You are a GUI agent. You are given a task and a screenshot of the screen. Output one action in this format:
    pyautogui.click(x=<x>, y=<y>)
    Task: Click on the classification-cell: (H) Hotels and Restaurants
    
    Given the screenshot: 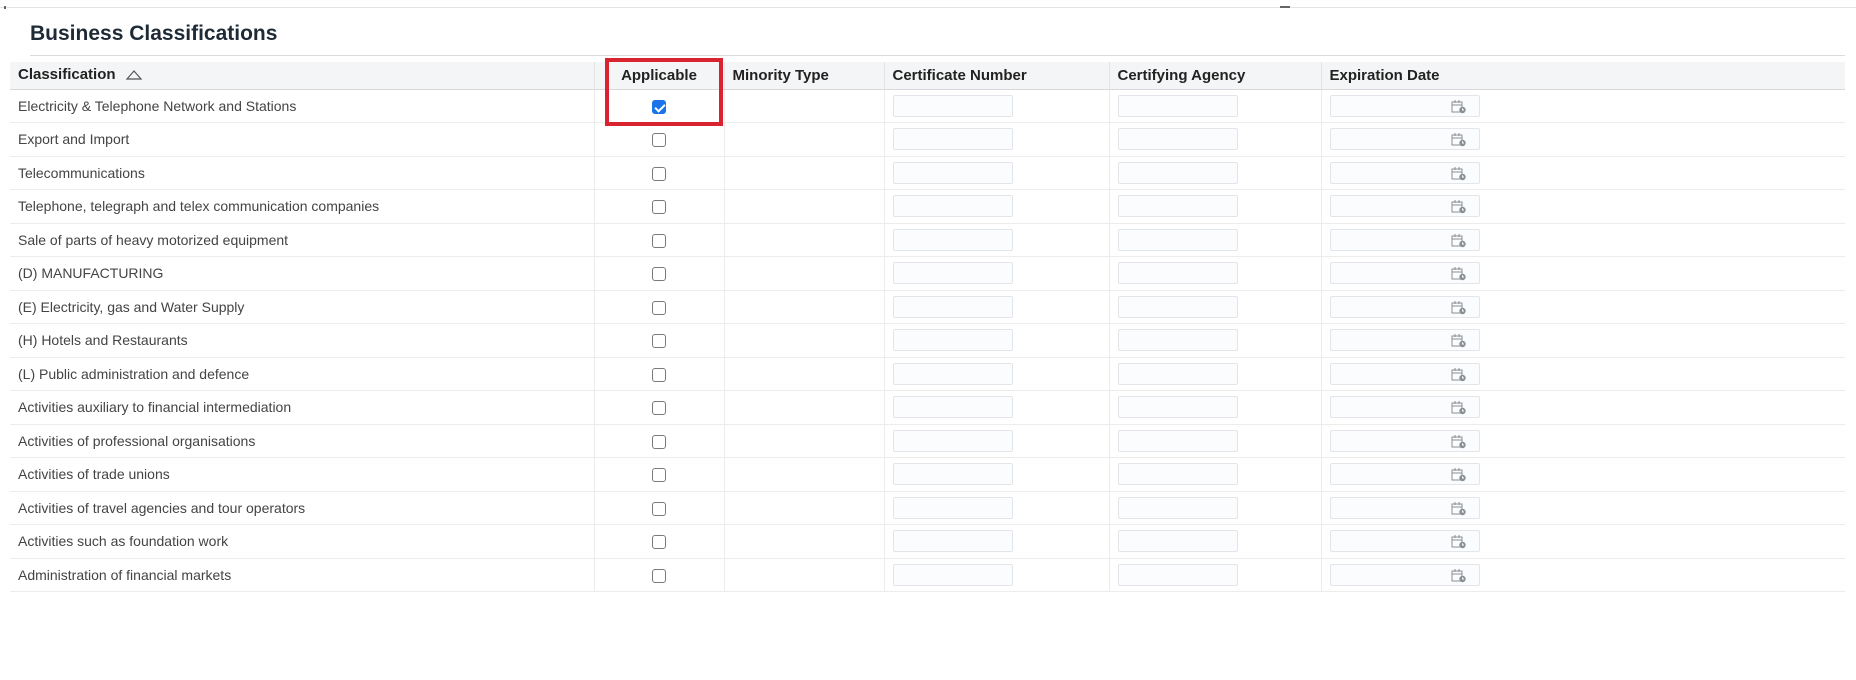 What is the action you would take?
    pyautogui.click(x=302, y=340)
    